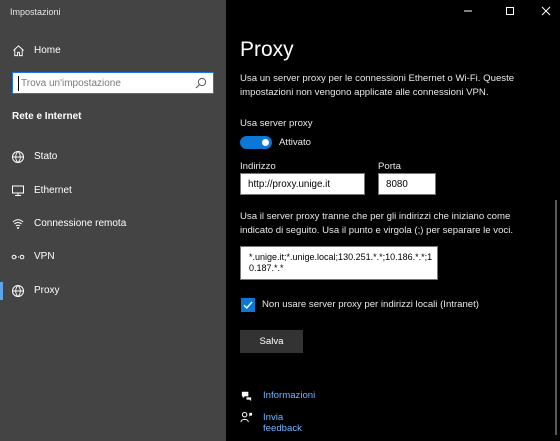 The height and width of the screenshot is (441, 560). I want to click on sidebar-item-connessione-remota: Connessione remota, so click(113, 224).